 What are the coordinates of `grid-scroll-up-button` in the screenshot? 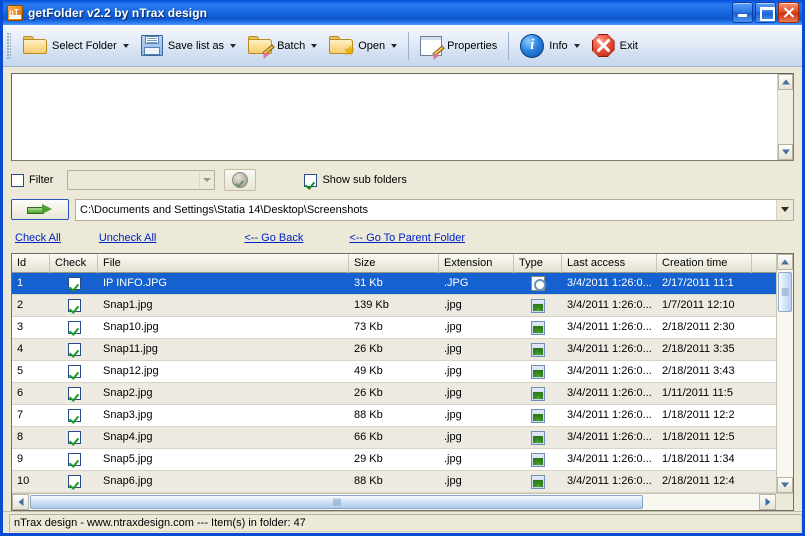 It's located at (785, 262).